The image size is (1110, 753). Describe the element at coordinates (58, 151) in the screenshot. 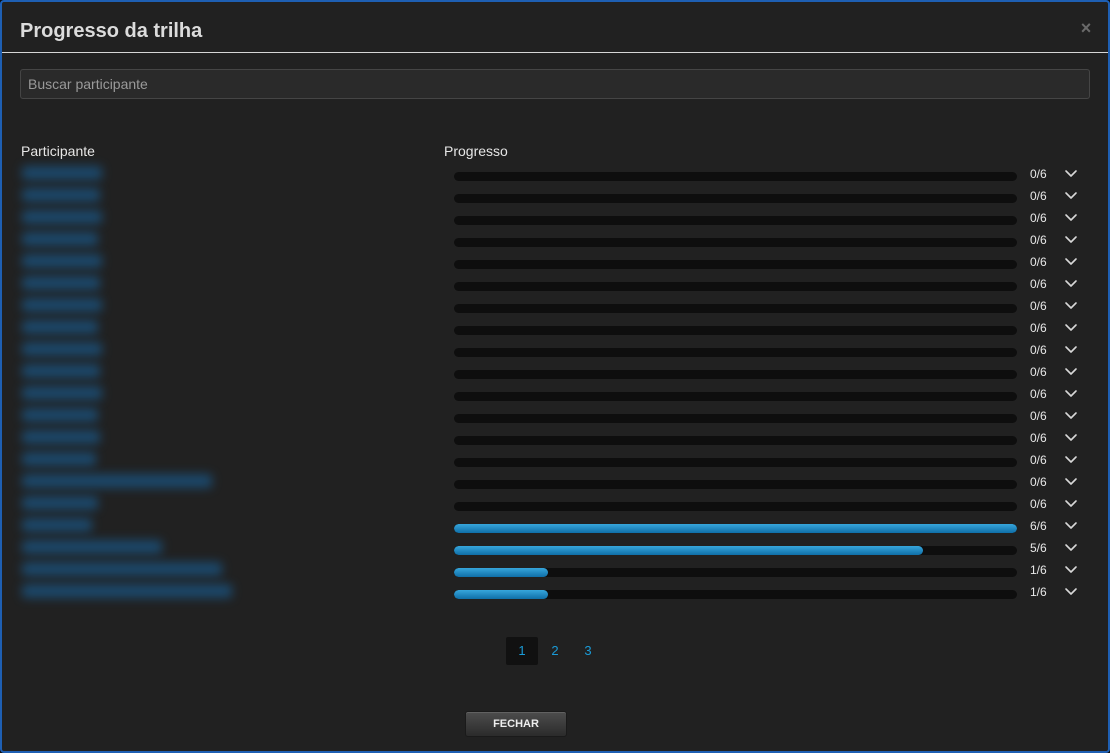

I see `column-header-participant: Participante` at that location.